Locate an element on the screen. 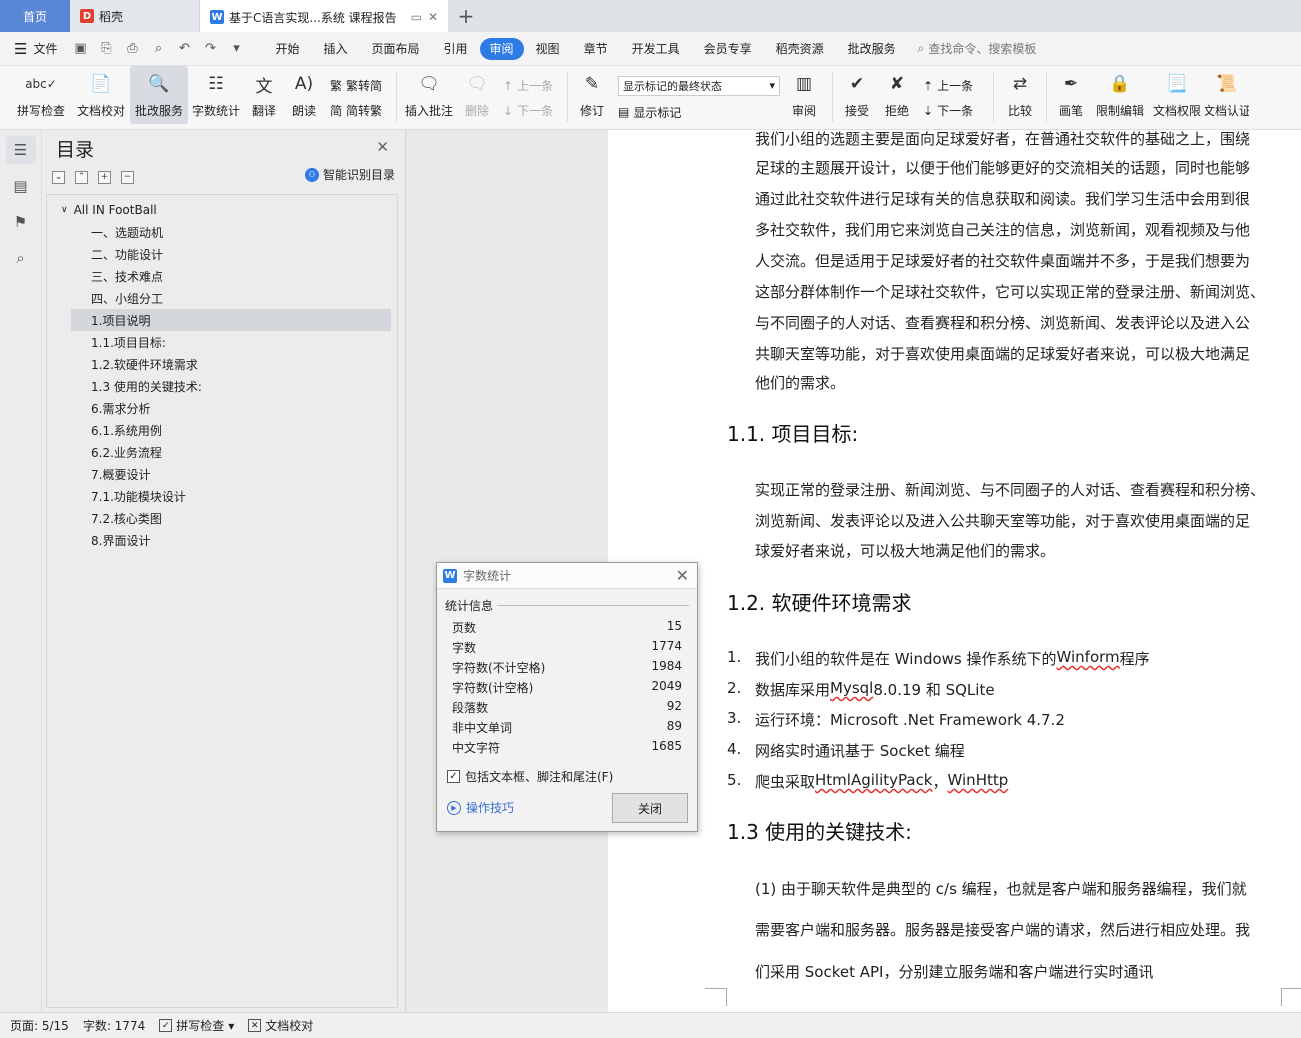 The width and height of the screenshot is (1301, 1038). add-heading-icon: + is located at coordinates (104, 177).